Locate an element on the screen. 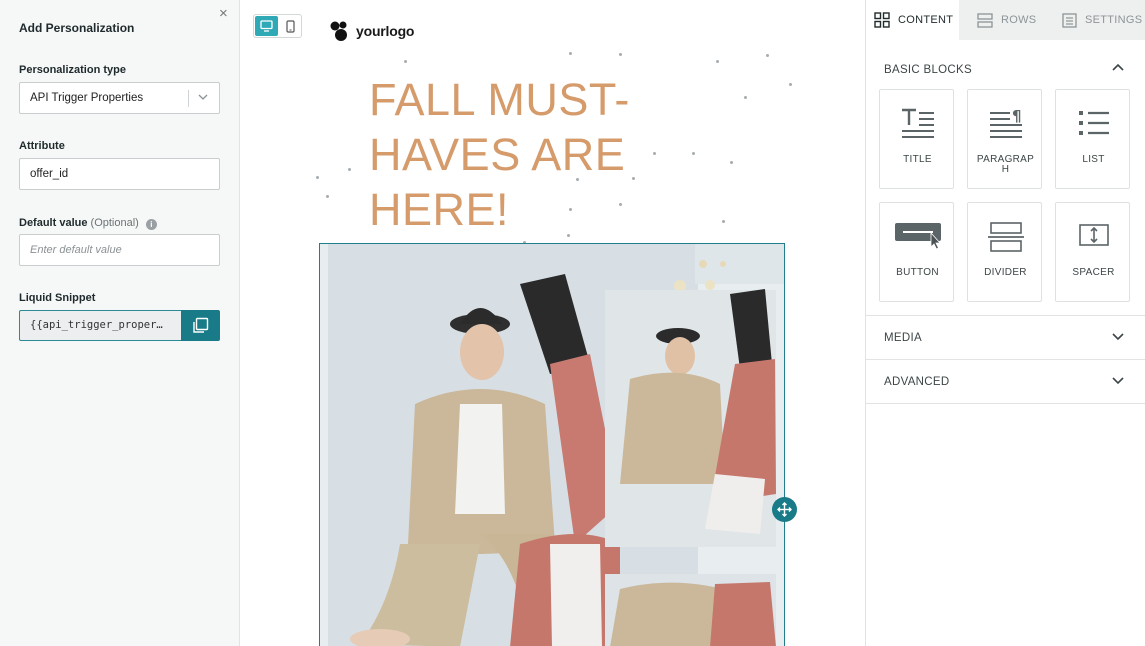  desktop-view-button is located at coordinates (266, 26).